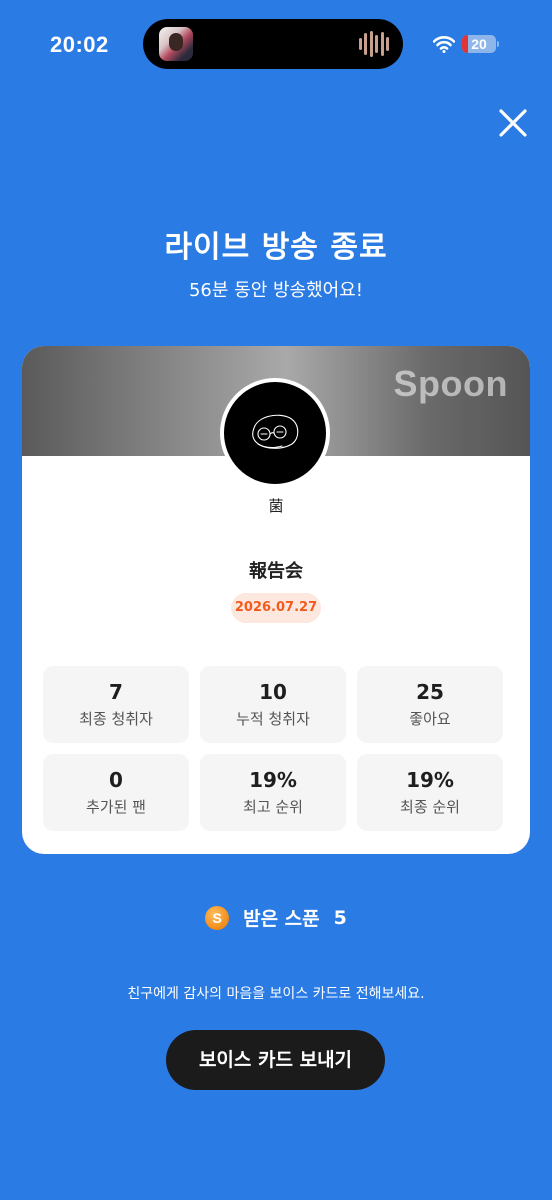 The height and width of the screenshot is (1200, 552). Describe the element at coordinates (276, 247) in the screenshot. I see `page-title: 라이브 방송 종료` at that location.